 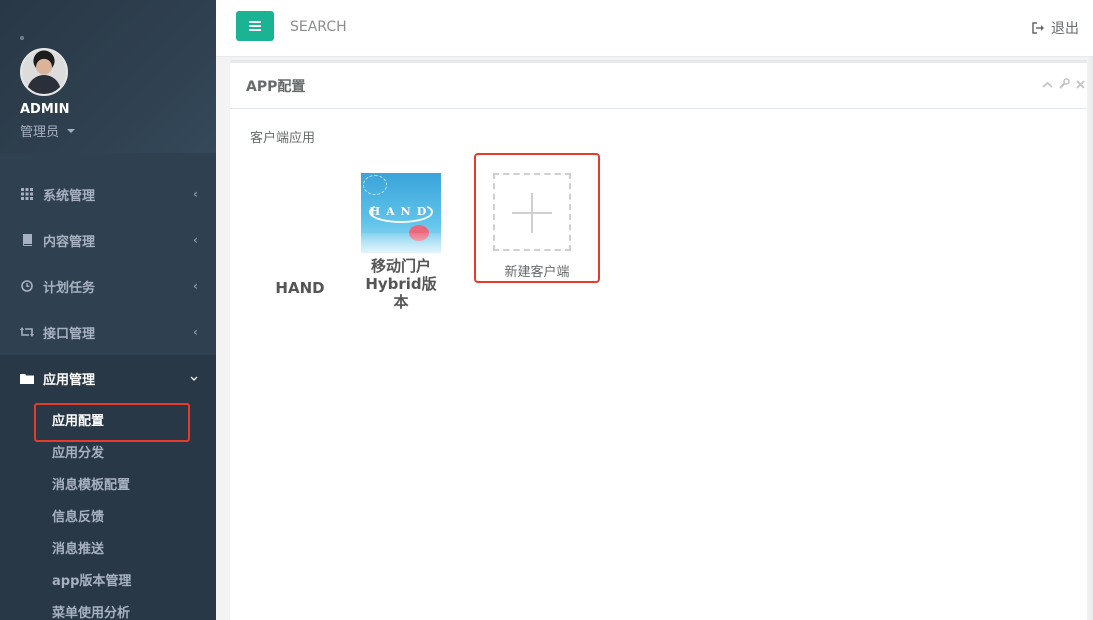 What do you see at coordinates (108, 547) in the screenshot?
I see `submenu-item-push: 消息推送` at bounding box center [108, 547].